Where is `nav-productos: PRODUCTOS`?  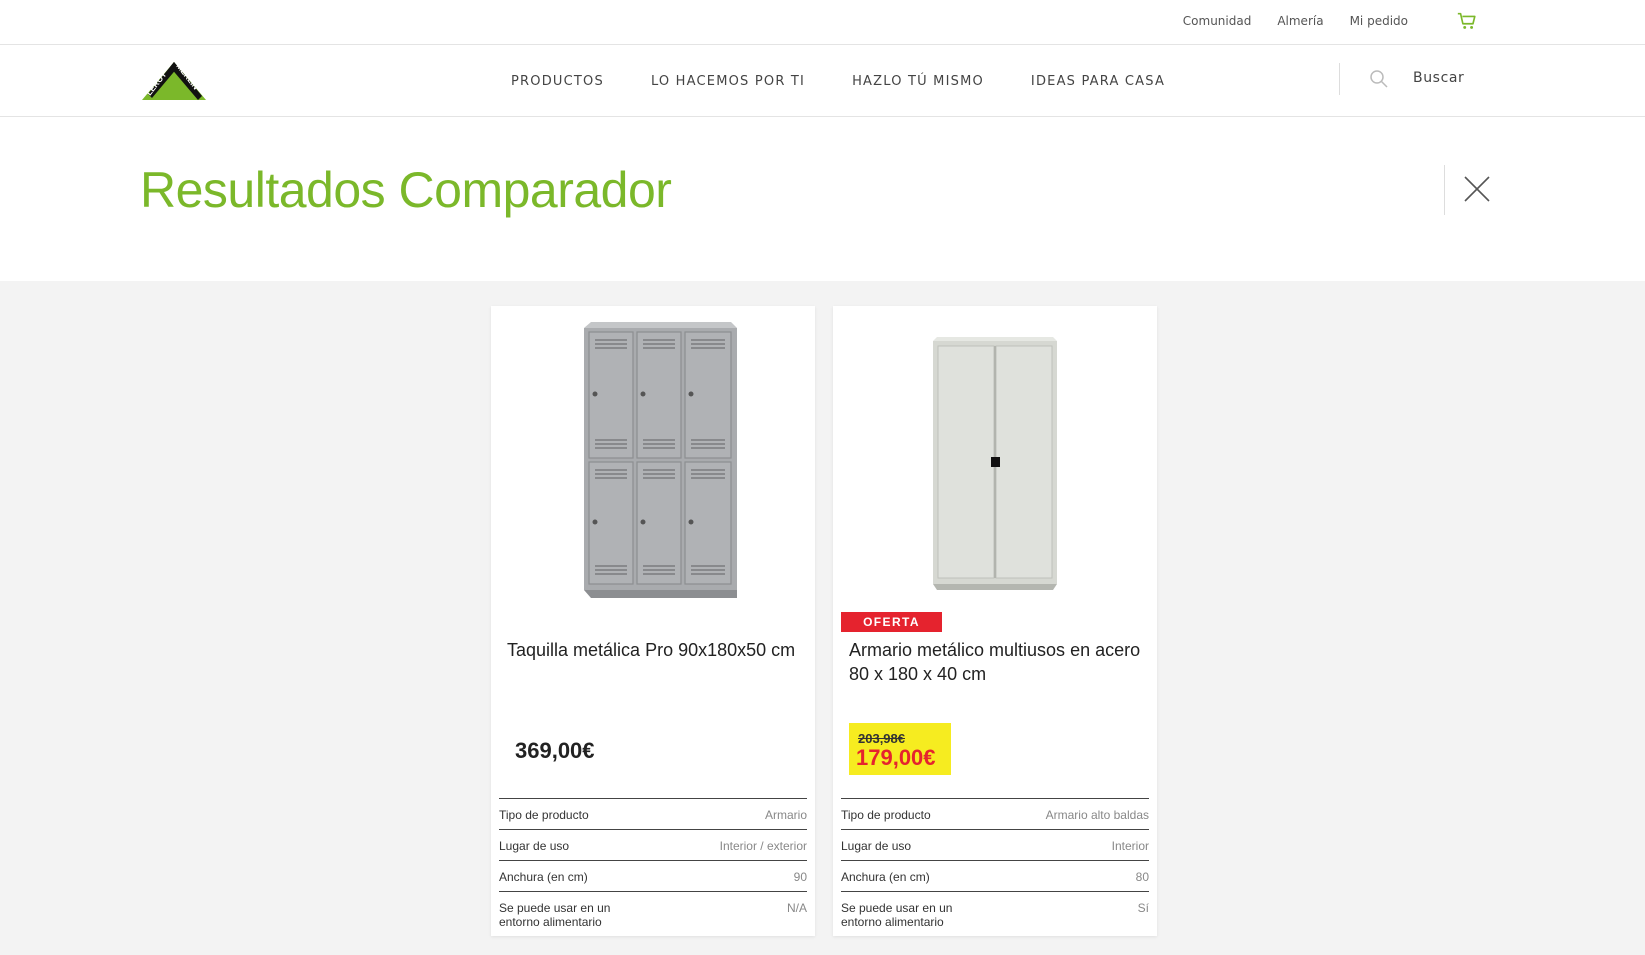 nav-productos: PRODUCTOS is located at coordinates (557, 81).